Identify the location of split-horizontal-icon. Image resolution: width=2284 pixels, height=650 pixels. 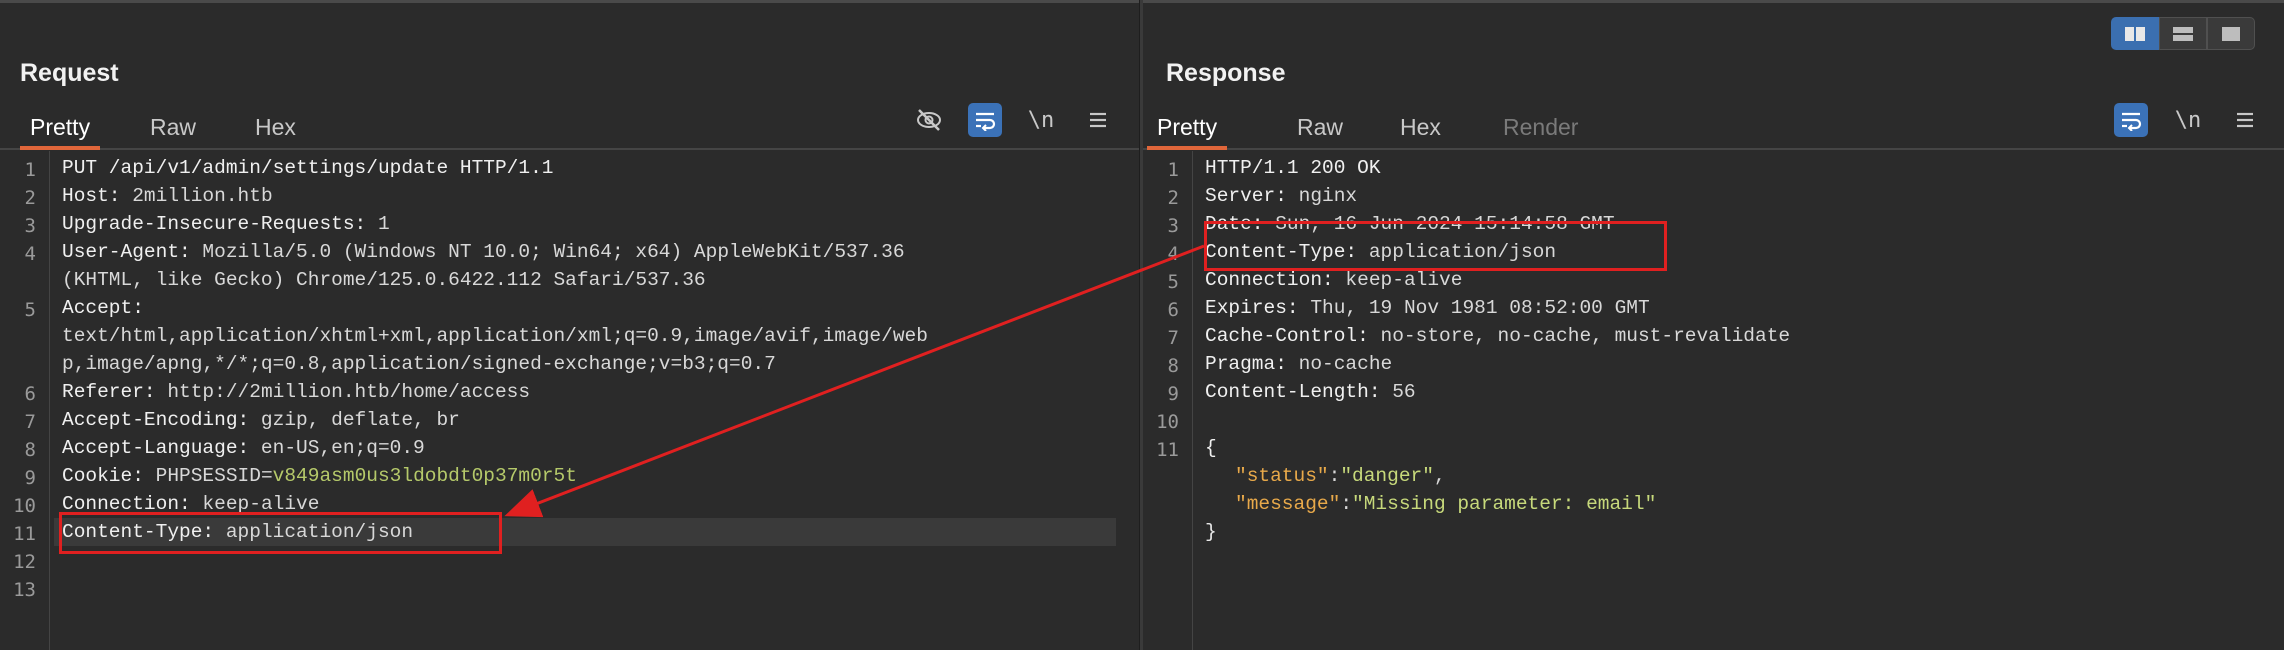
(2135, 33).